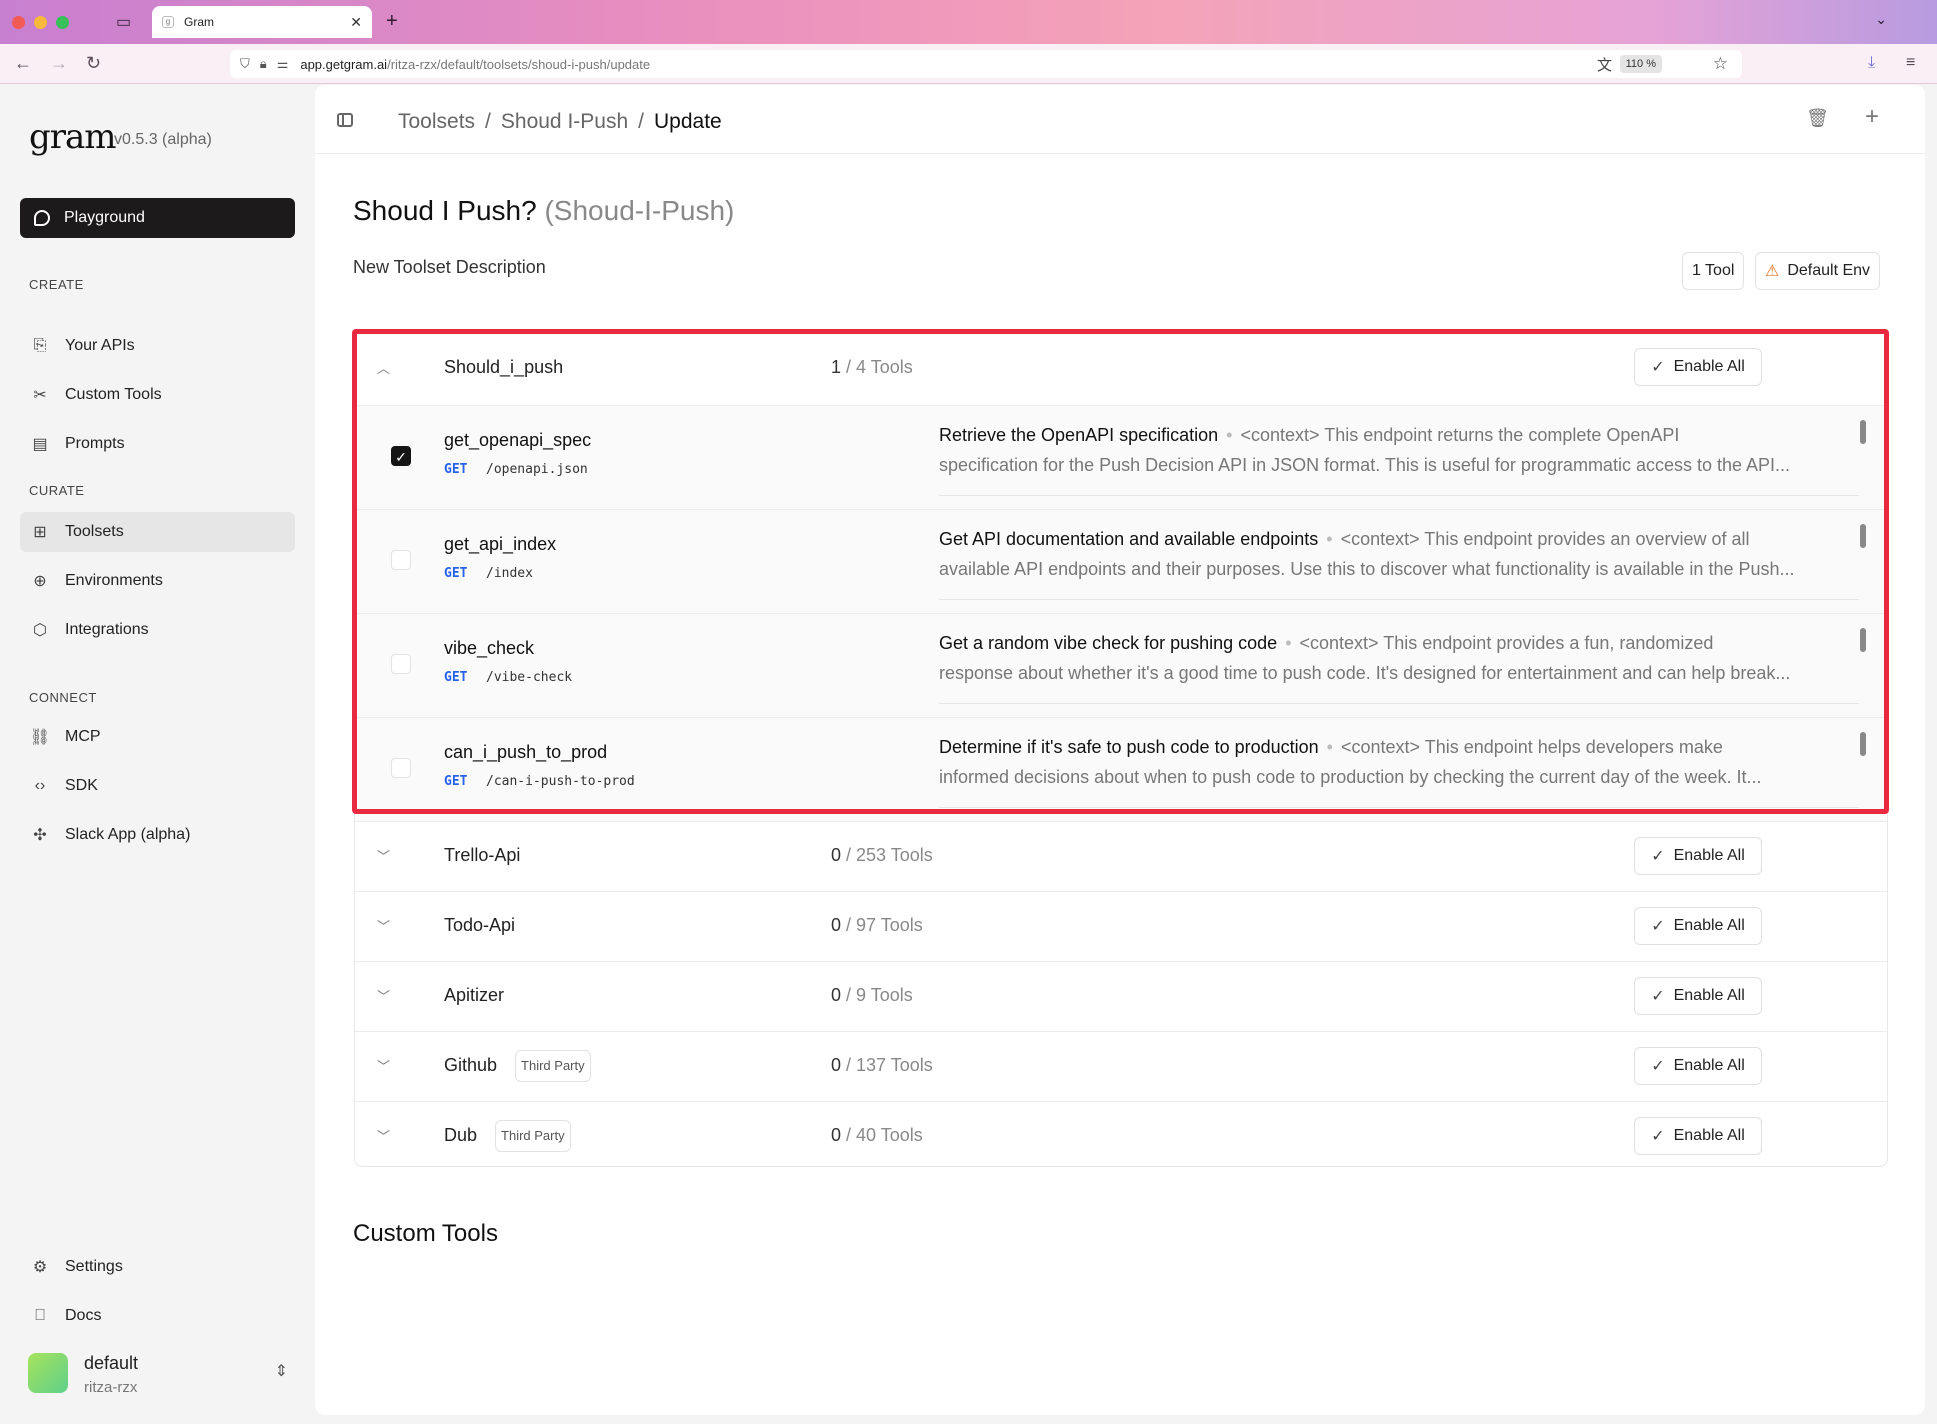 Image resolution: width=1937 pixels, height=1424 pixels. What do you see at coordinates (157, 630) in the screenshot?
I see `sidebar-item-integrations: ⬡ Integrations` at bounding box center [157, 630].